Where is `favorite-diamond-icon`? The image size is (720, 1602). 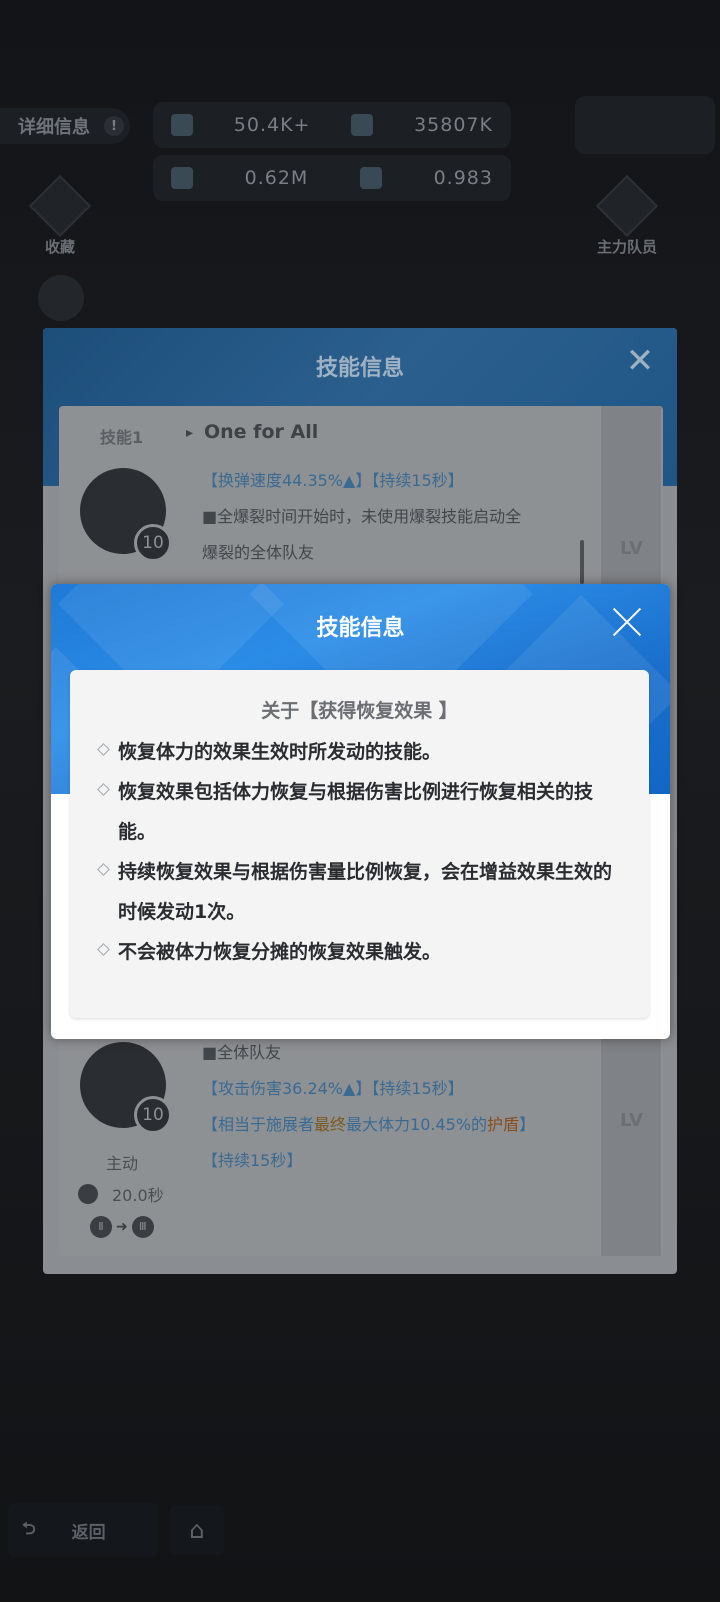
favorite-diamond-icon is located at coordinates (60, 206).